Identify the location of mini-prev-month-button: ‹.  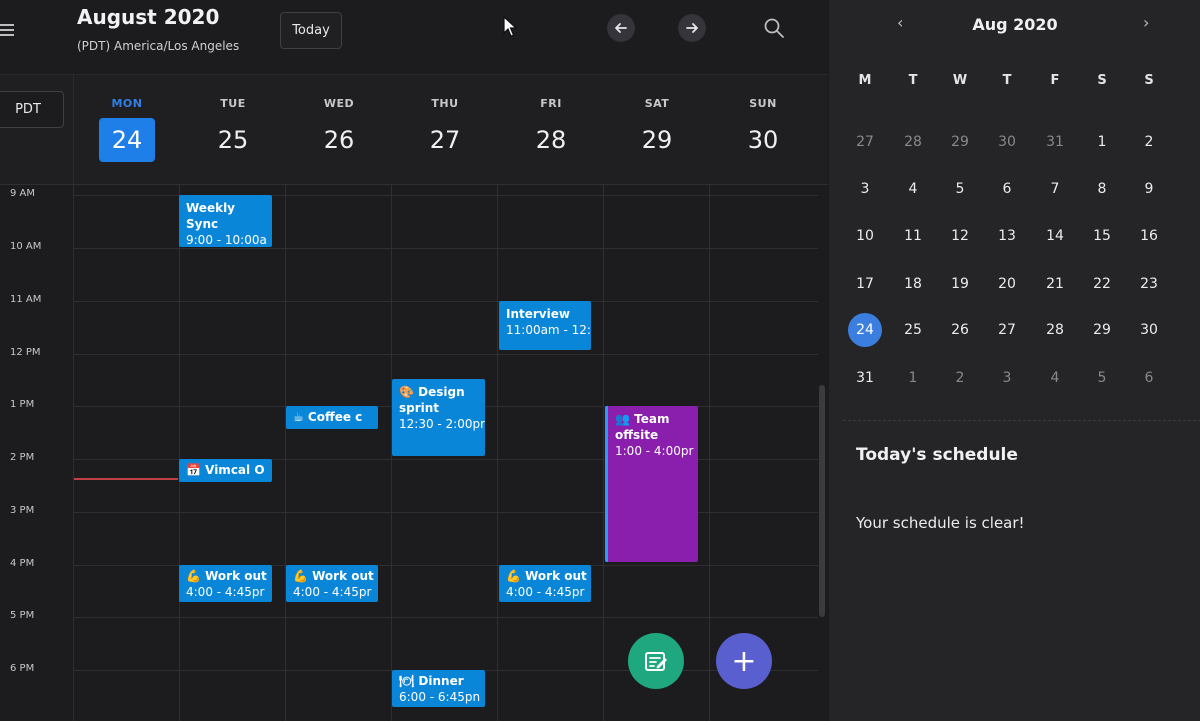
(900, 22).